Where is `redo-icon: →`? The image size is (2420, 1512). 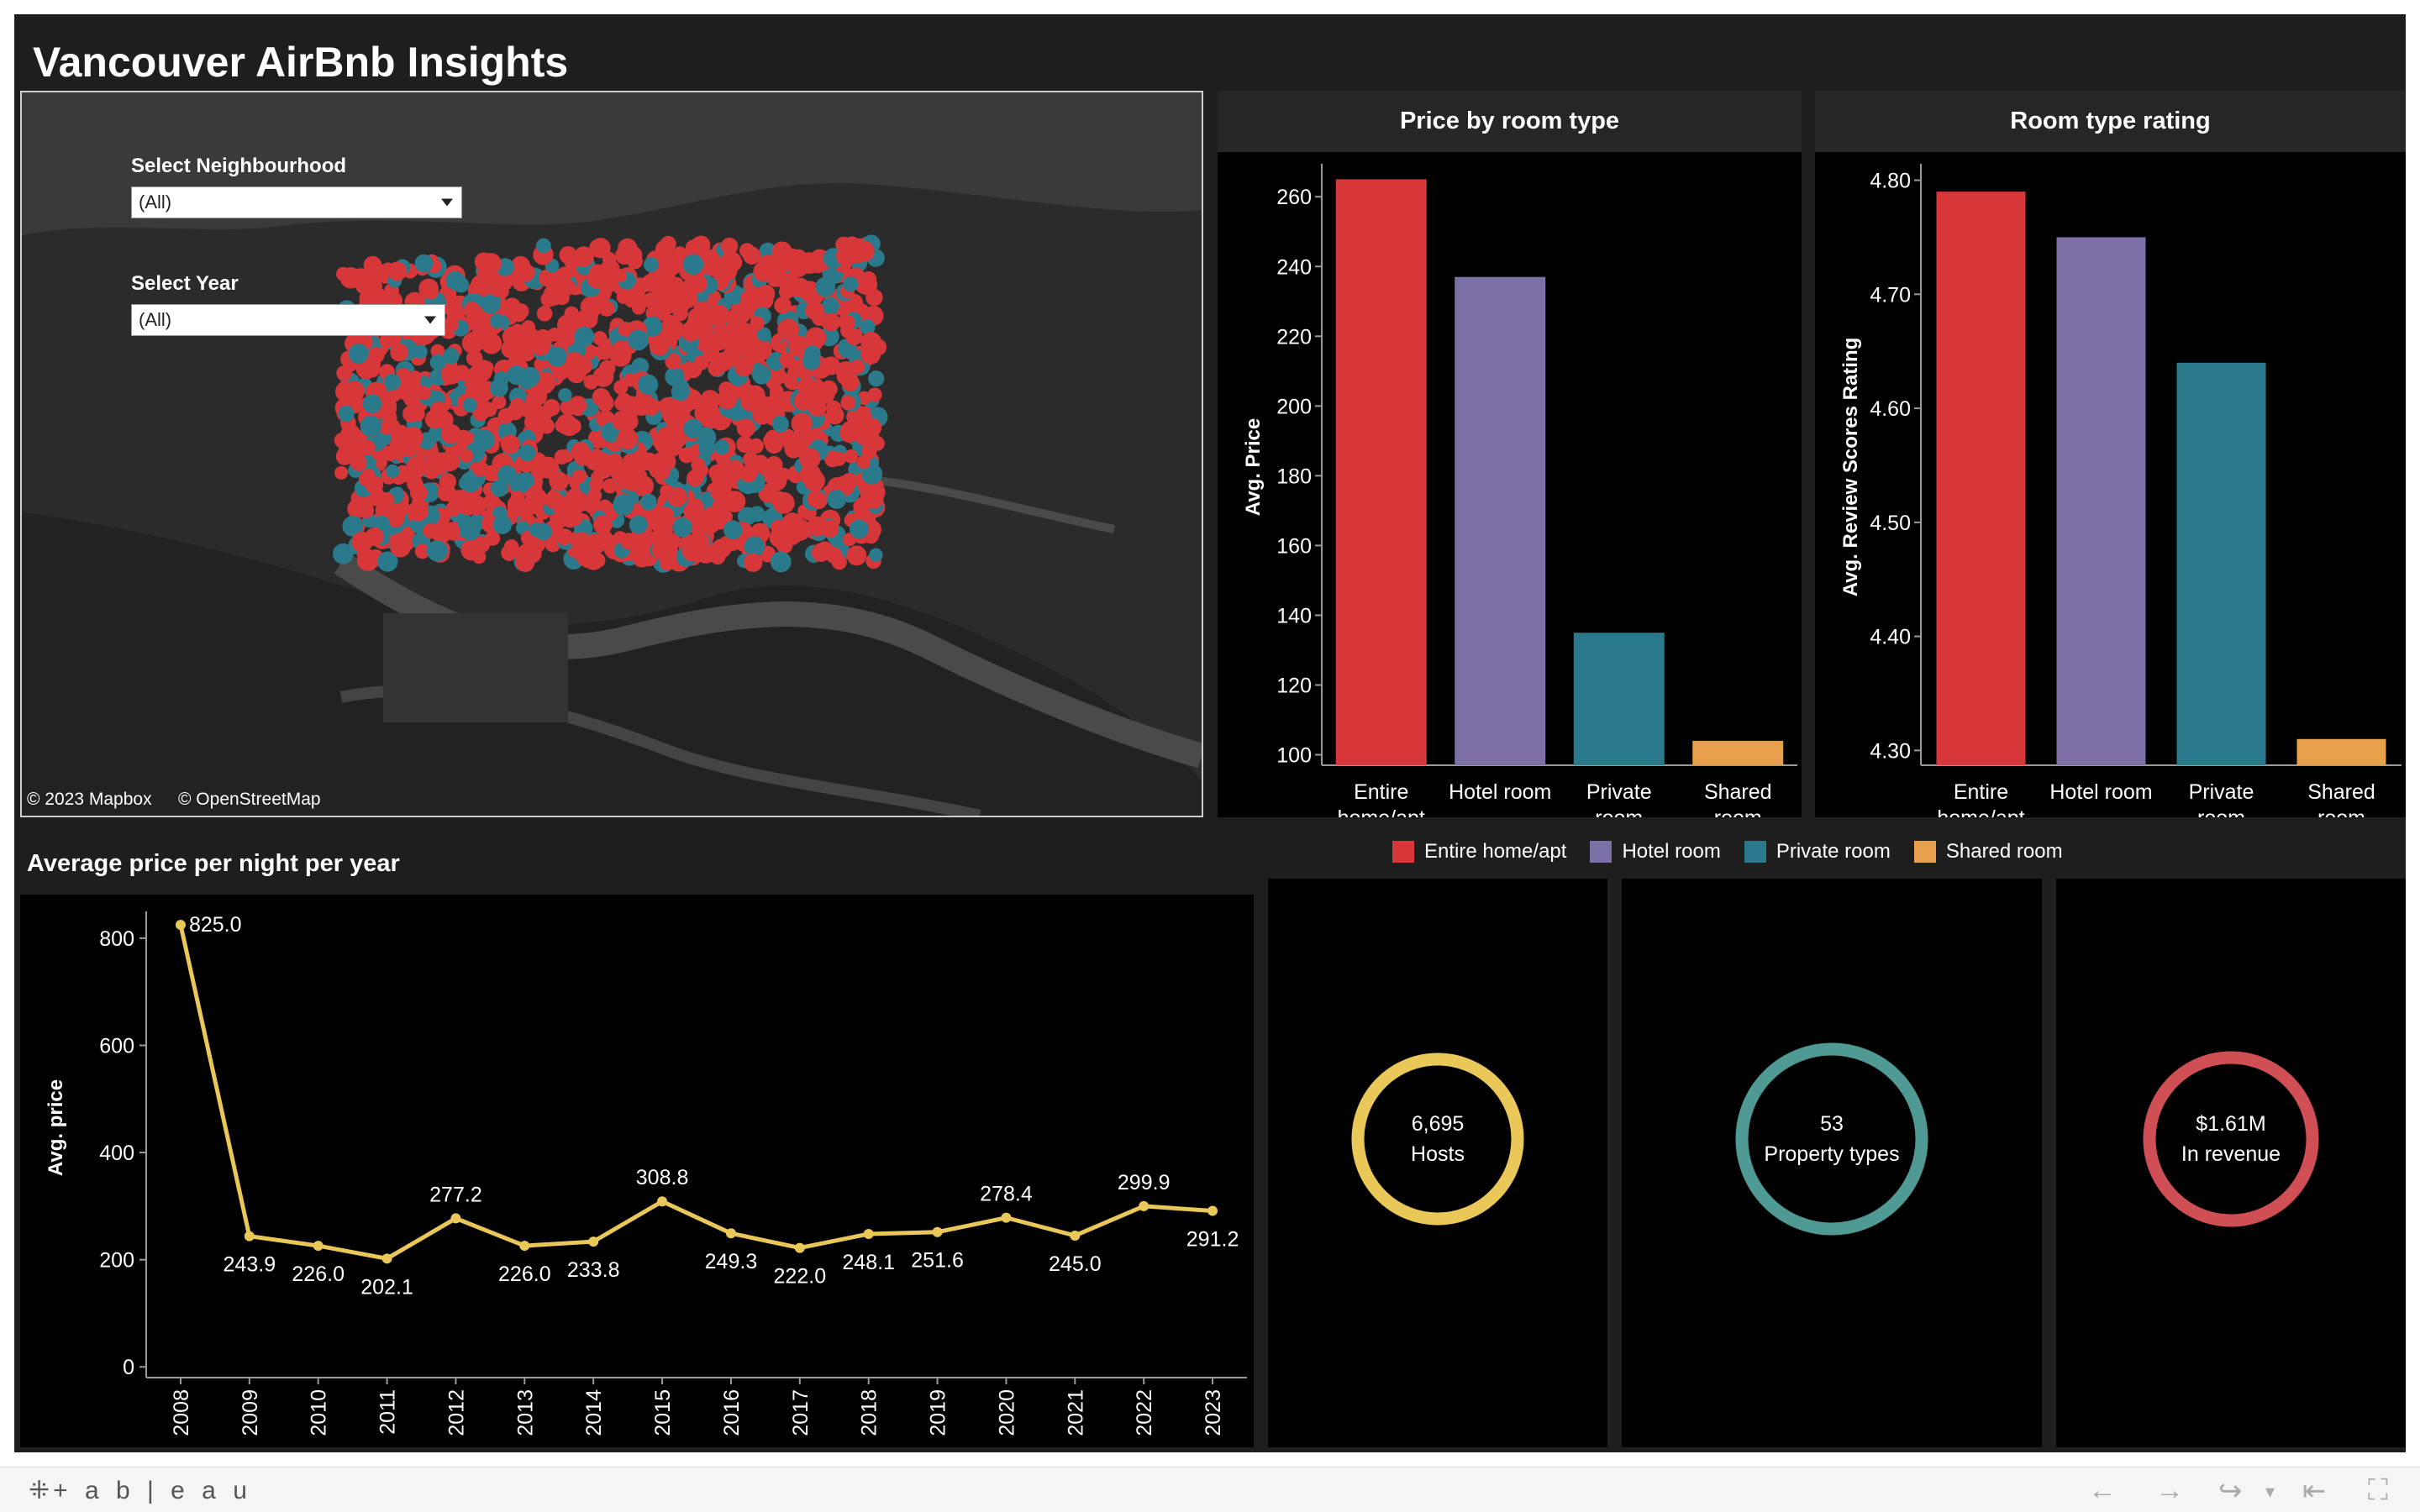 redo-icon: → is located at coordinates (2169, 1490).